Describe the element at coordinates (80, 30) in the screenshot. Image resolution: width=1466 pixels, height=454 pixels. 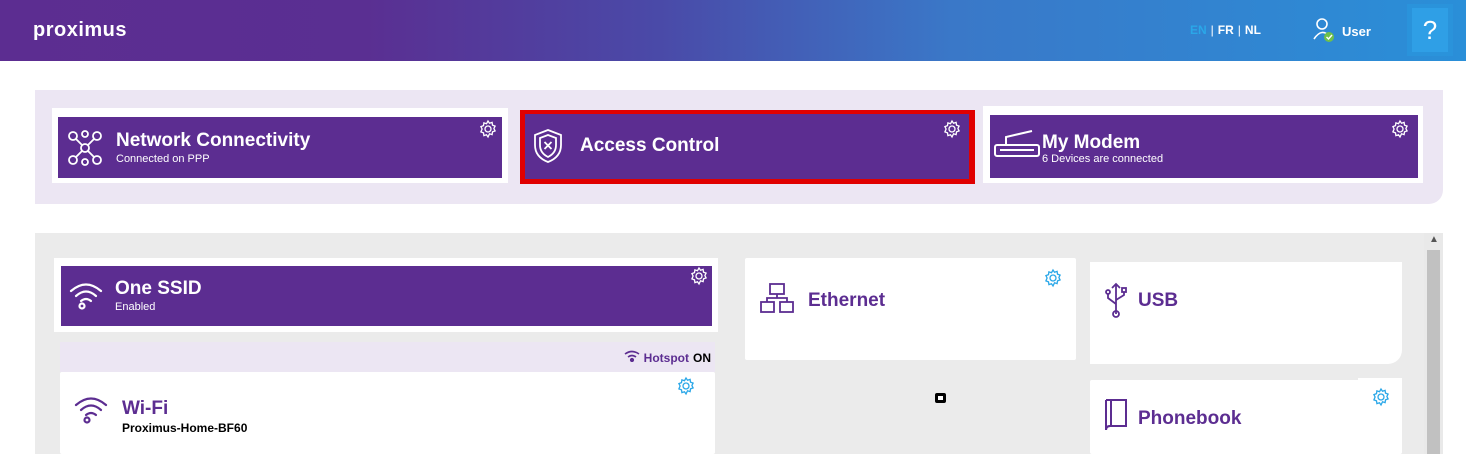
I see `proximus-logo: proximus` at that location.